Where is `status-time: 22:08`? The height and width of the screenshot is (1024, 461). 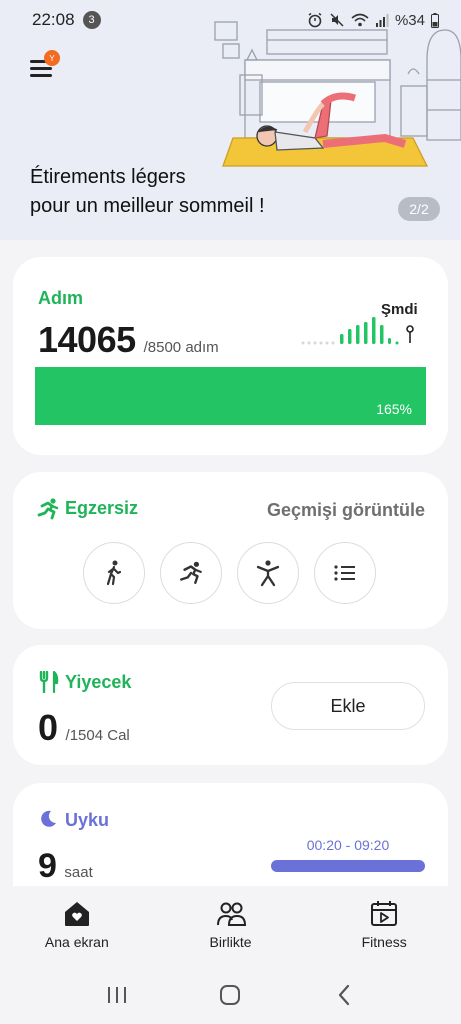 status-time: 22:08 is located at coordinates (53, 19).